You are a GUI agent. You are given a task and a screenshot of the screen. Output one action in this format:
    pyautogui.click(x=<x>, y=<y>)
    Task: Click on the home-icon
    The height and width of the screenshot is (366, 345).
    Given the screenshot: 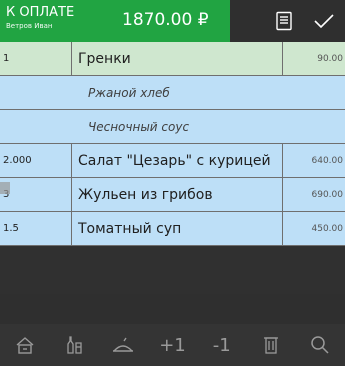 What is the action you would take?
    pyautogui.click(x=25, y=345)
    